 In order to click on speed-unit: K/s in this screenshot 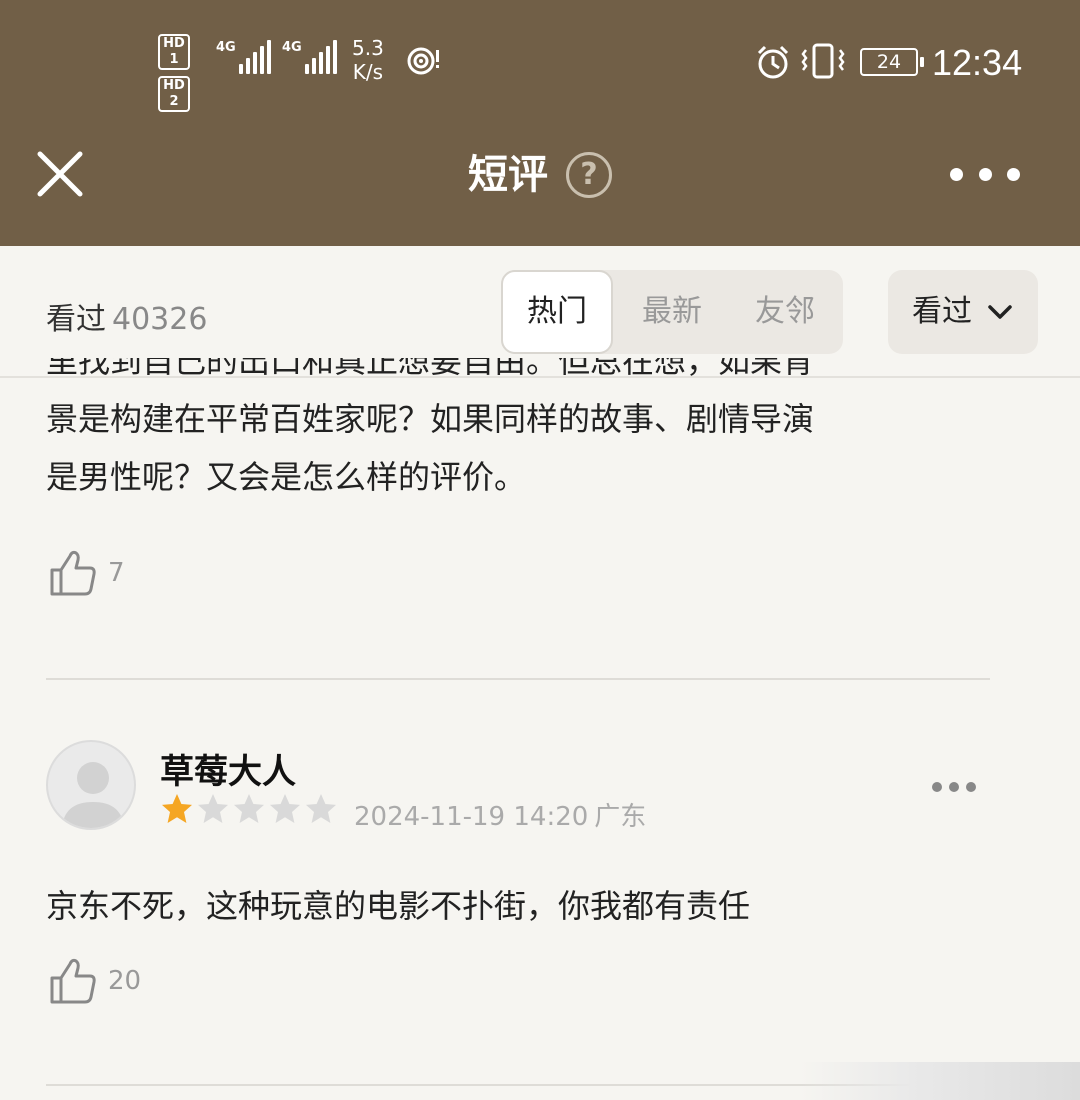, I will do `click(368, 72)`.